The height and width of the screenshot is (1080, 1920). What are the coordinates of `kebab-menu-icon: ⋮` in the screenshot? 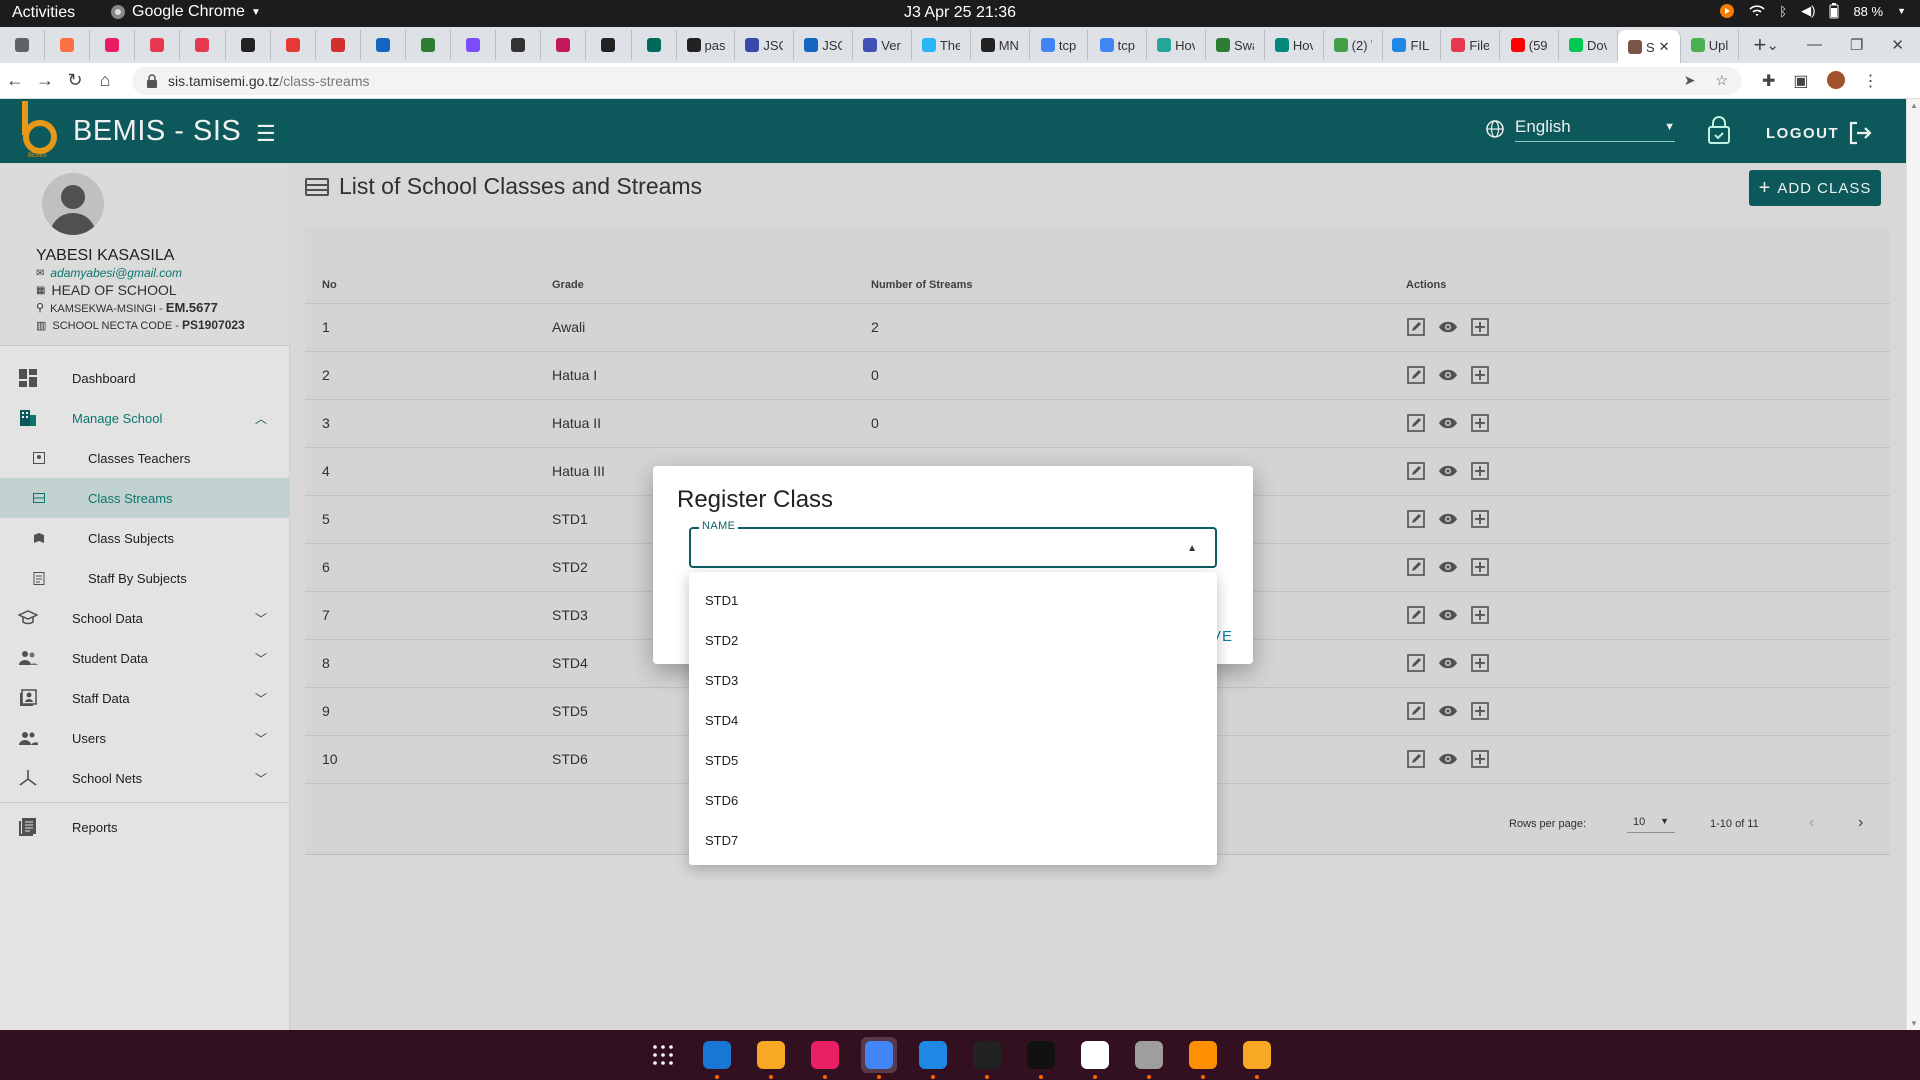 It's located at (1871, 81).